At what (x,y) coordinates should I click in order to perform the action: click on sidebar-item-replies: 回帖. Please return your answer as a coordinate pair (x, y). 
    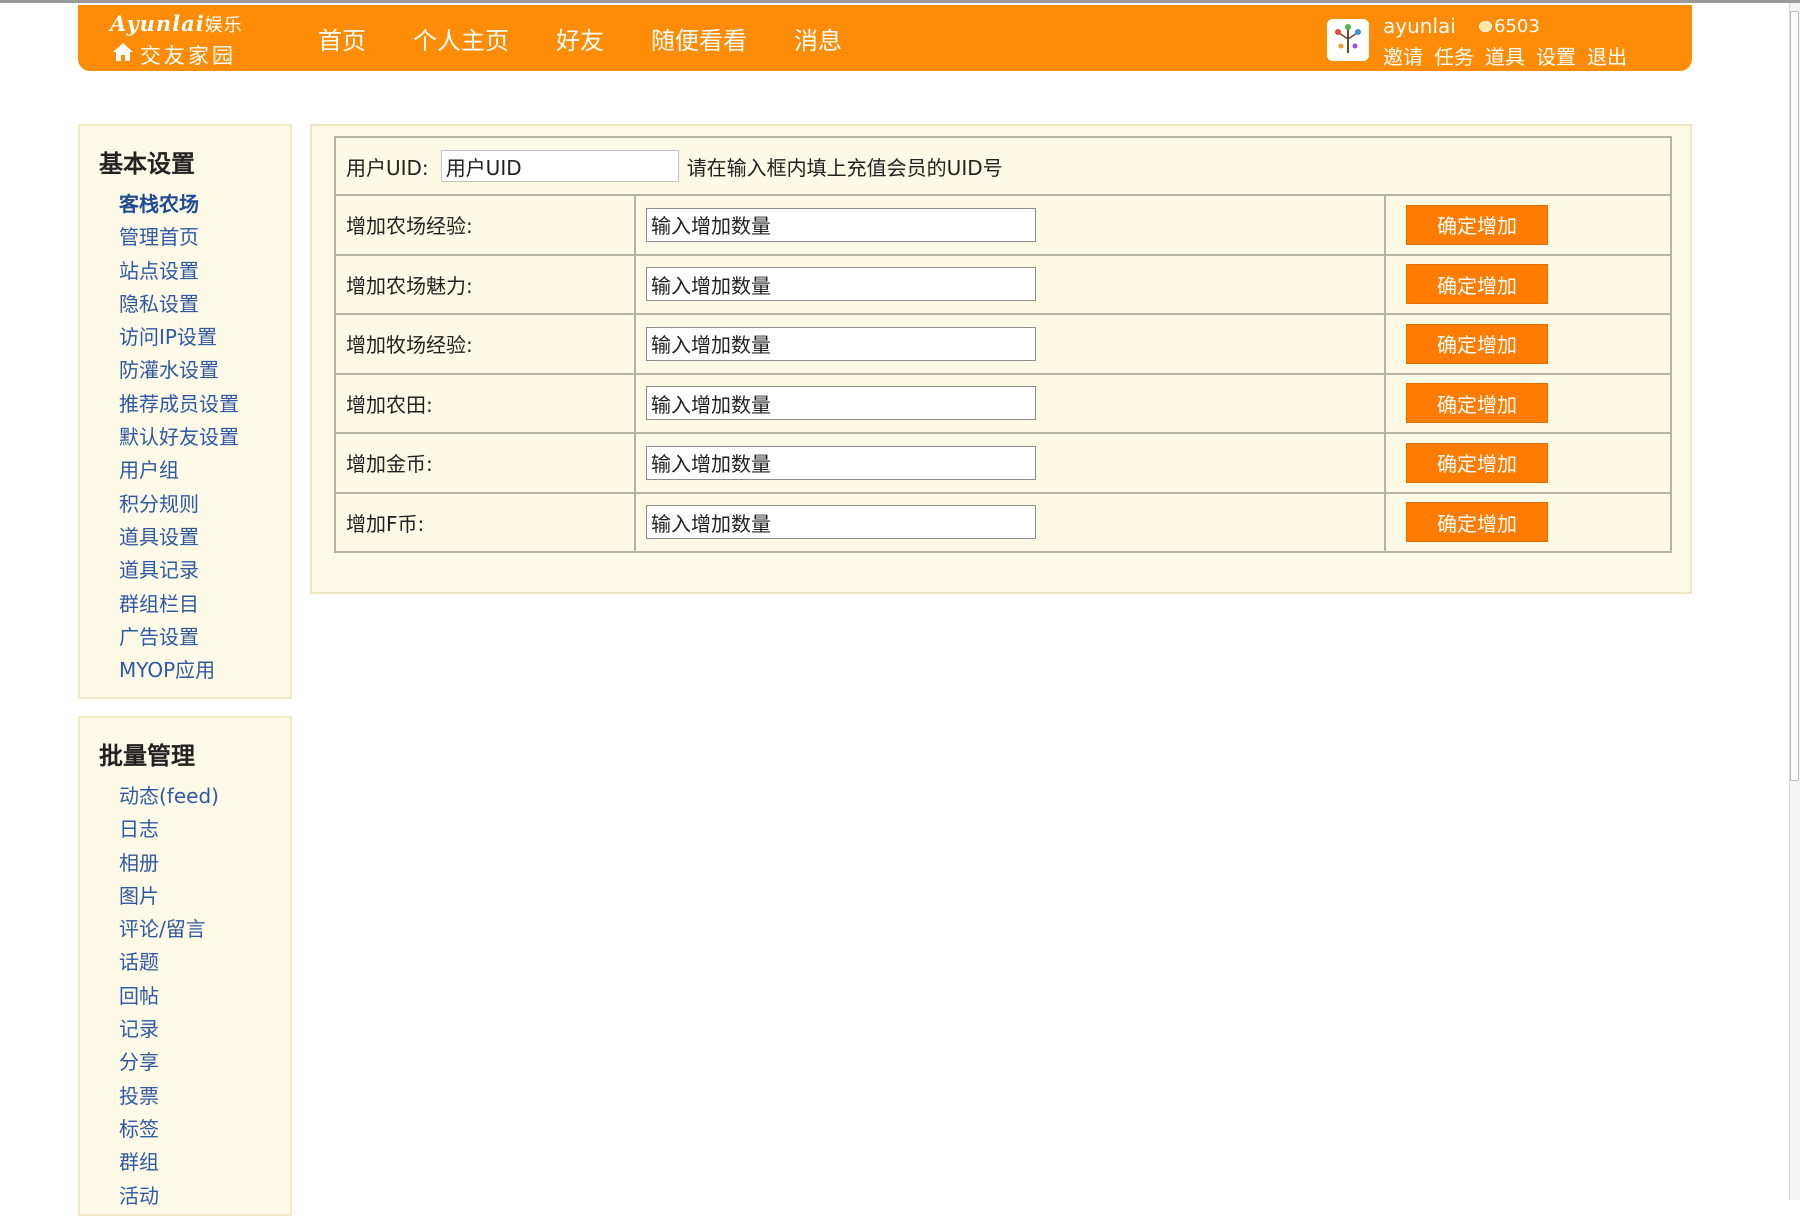
    Looking at the image, I should click on (169, 996).